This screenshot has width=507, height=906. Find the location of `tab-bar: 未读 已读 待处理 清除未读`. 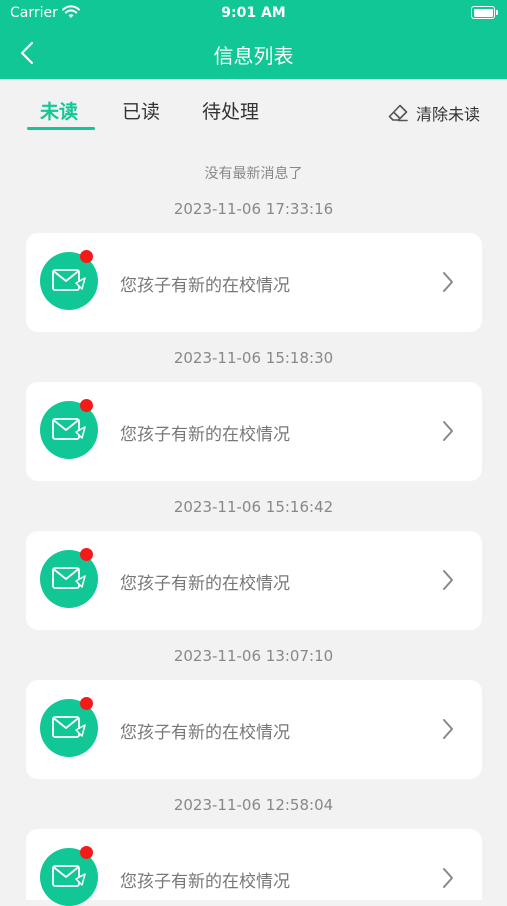

tab-bar: 未读 已读 待处理 清除未读 is located at coordinates (253, 109).